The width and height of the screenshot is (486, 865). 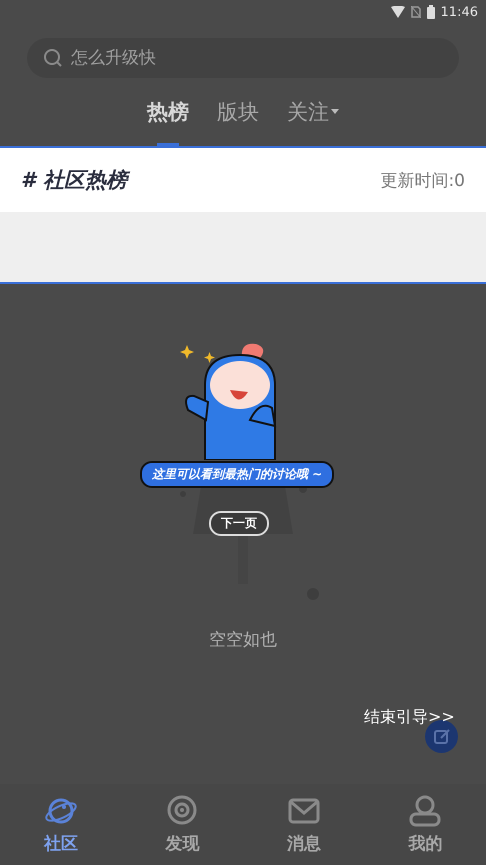 I want to click on nav-item: 我的, so click(x=425, y=824).